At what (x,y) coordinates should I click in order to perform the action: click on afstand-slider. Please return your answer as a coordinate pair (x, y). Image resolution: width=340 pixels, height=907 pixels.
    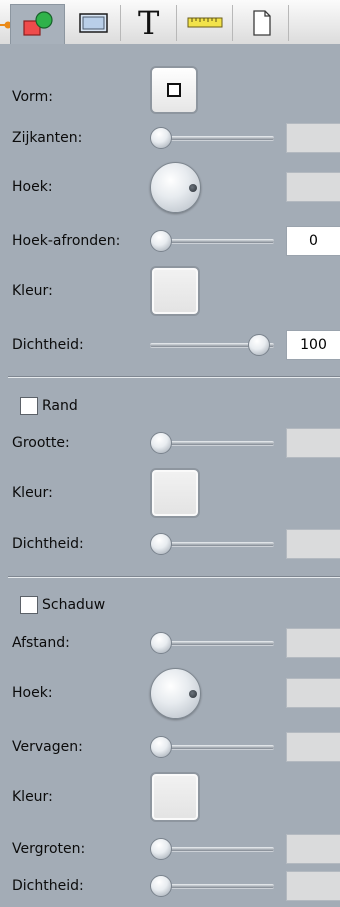
    Looking at the image, I should click on (212, 643).